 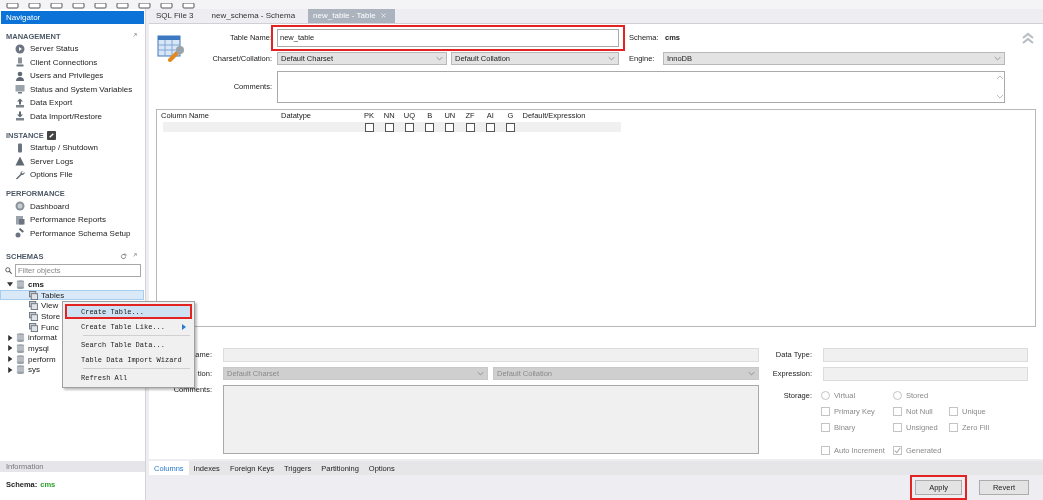 What do you see at coordinates (54, 49) in the screenshot?
I see `navigator-item-label: Server Status` at bounding box center [54, 49].